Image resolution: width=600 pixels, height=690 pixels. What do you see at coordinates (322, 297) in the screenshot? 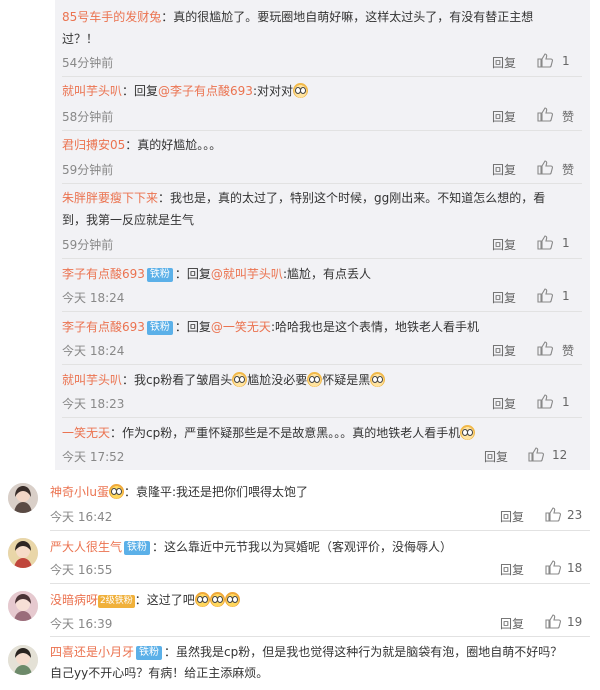
I see `comment-meta: 今天 18:24 回复 1` at bounding box center [322, 297].